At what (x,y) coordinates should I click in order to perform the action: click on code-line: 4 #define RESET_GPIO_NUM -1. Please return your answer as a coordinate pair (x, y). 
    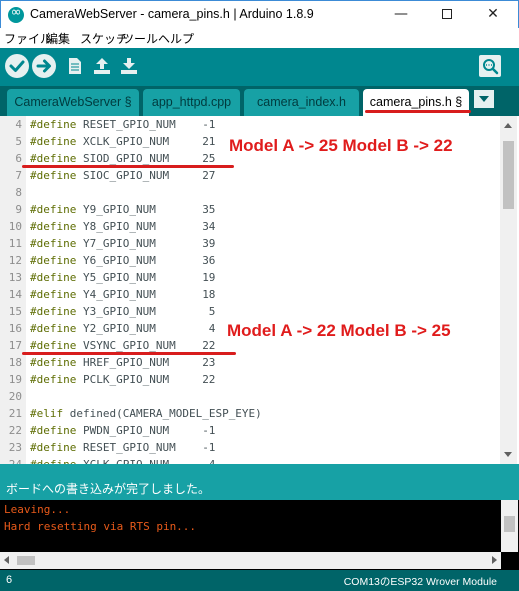
    Looking at the image, I should click on (250, 124).